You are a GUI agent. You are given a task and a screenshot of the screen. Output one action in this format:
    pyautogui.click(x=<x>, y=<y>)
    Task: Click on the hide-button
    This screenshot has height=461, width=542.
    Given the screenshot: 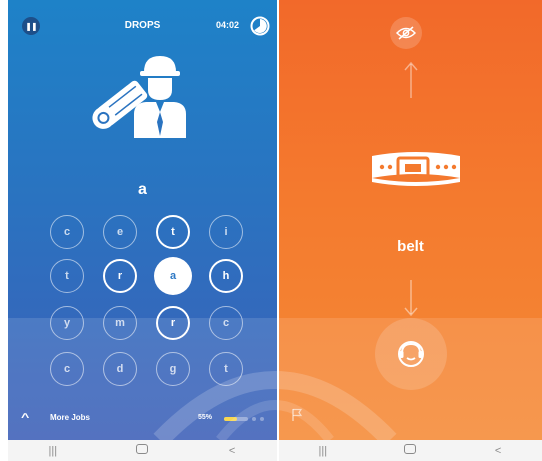 What is the action you would take?
    pyautogui.click(x=406, y=33)
    